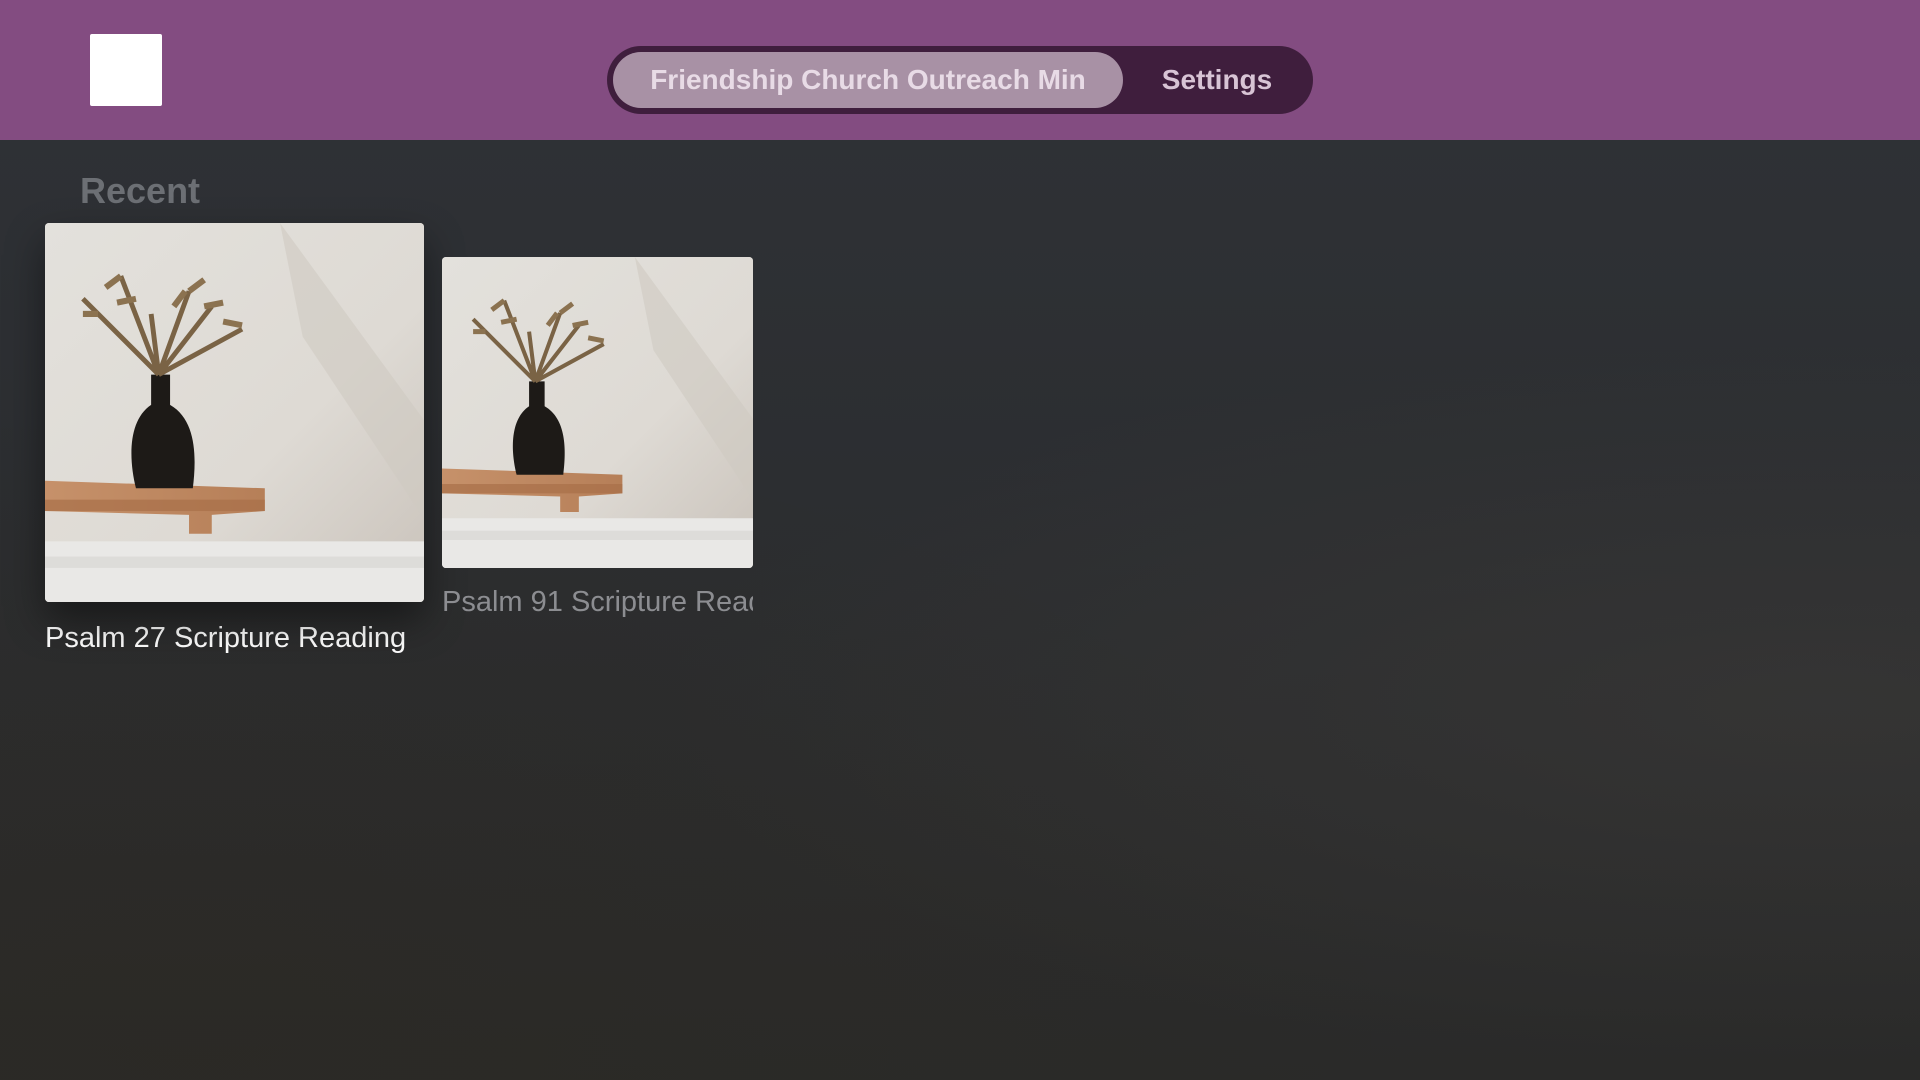 This screenshot has width=1920, height=1080. Describe the element at coordinates (140, 190) in the screenshot. I see `section-title-recent: Recent` at that location.